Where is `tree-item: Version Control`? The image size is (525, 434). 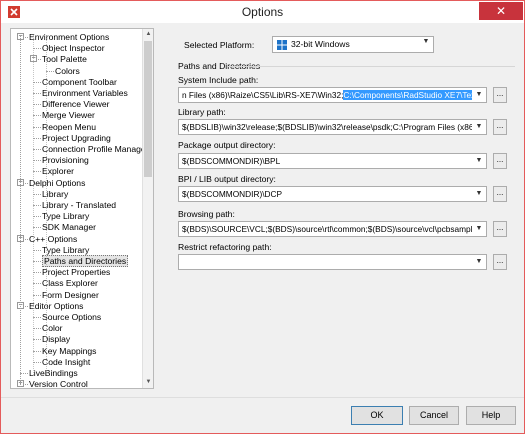 tree-item: Version Control is located at coordinates (58, 383).